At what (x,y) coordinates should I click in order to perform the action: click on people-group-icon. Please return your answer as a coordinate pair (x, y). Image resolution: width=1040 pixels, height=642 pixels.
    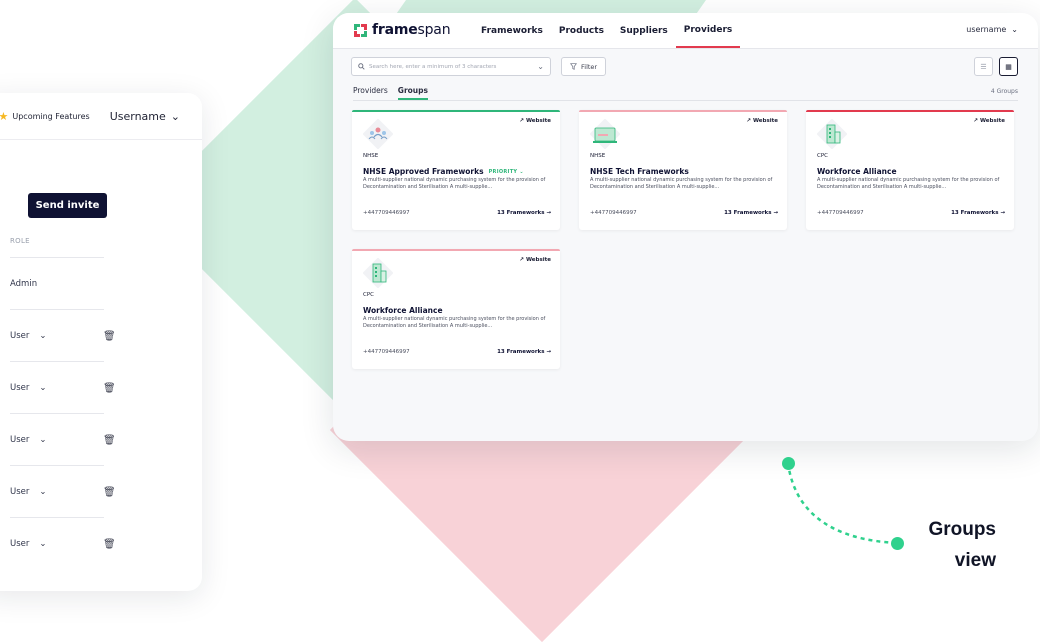
    Looking at the image, I should click on (378, 134).